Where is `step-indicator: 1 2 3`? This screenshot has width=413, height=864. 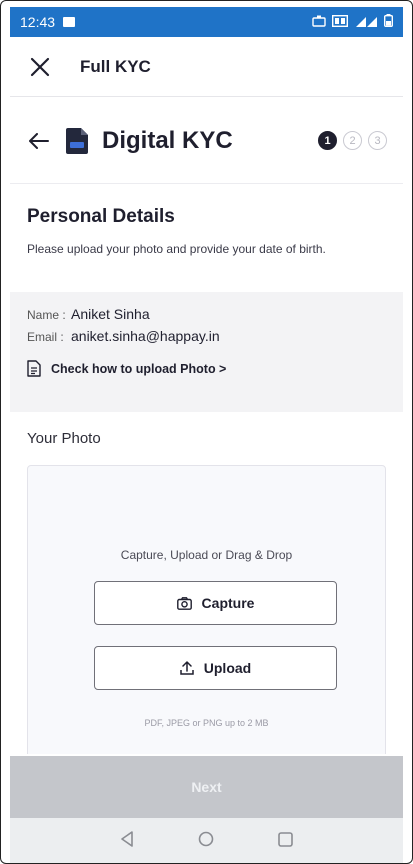 step-indicator: 1 2 3 is located at coordinates (352, 140).